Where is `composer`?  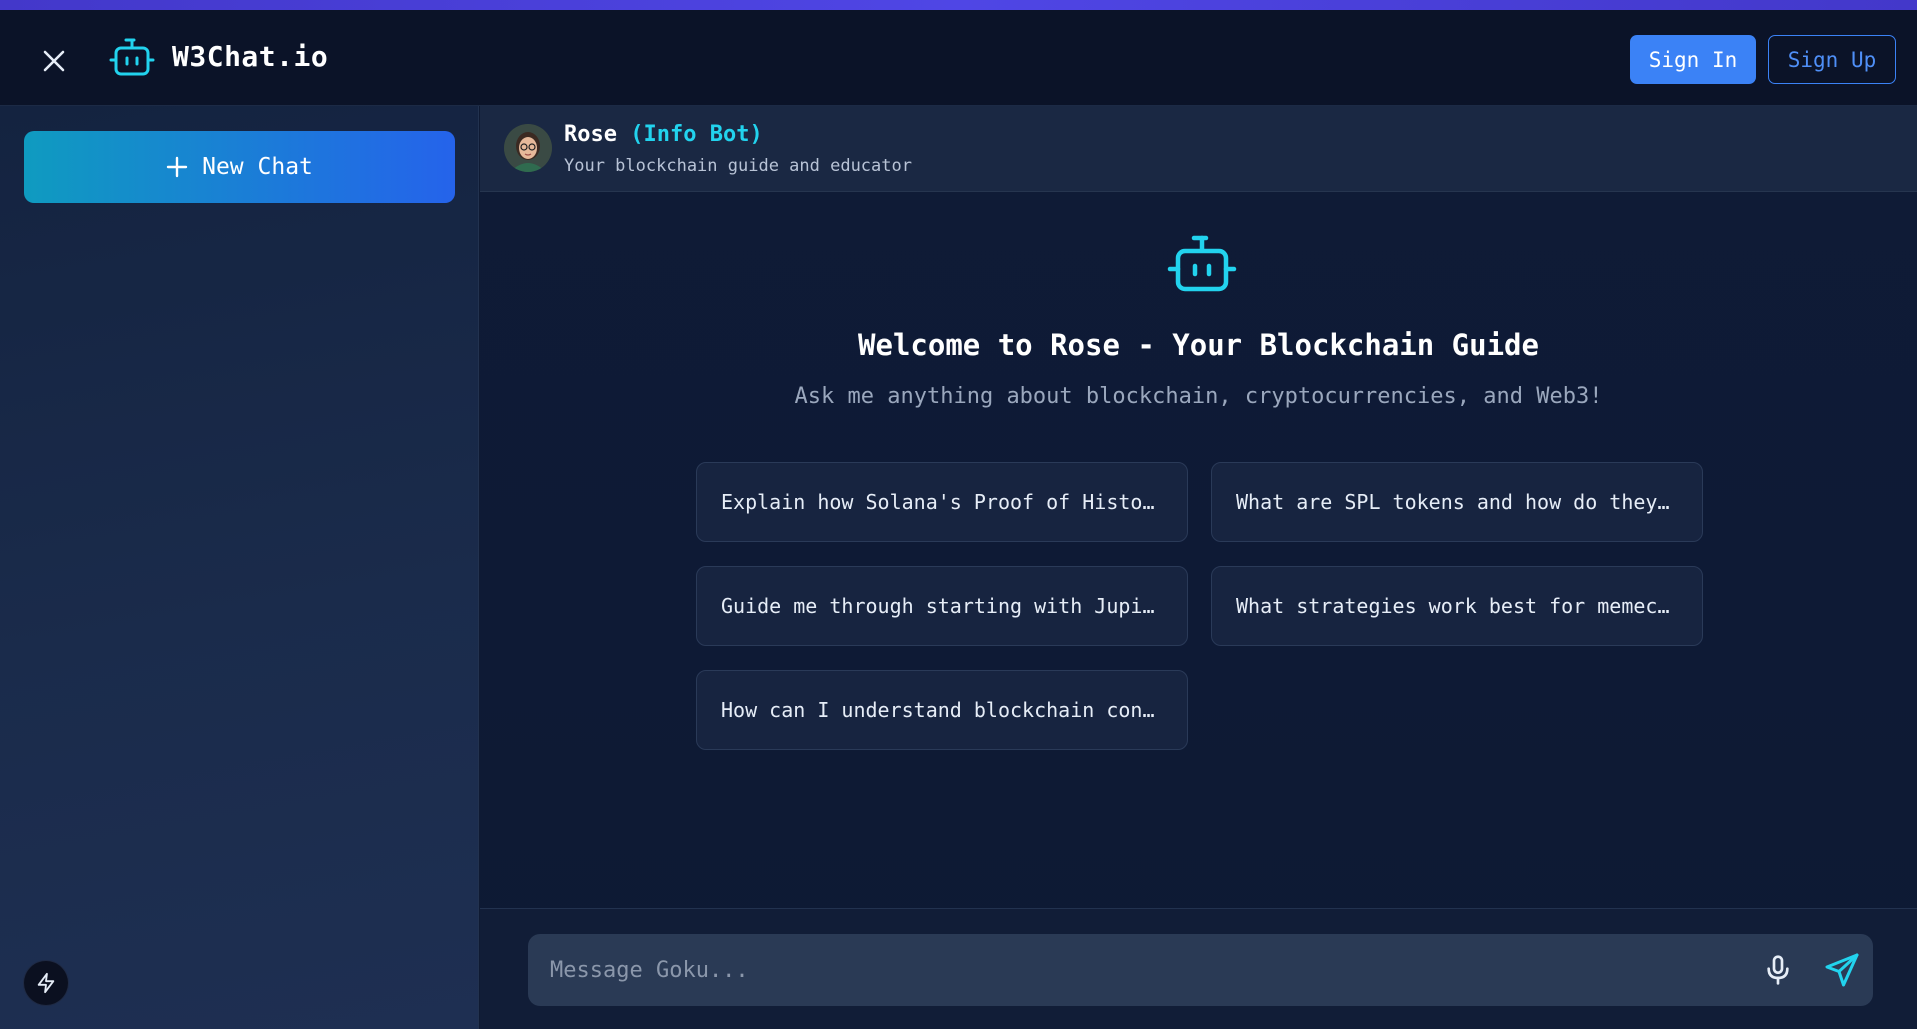 composer is located at coordinates (1200, 970).